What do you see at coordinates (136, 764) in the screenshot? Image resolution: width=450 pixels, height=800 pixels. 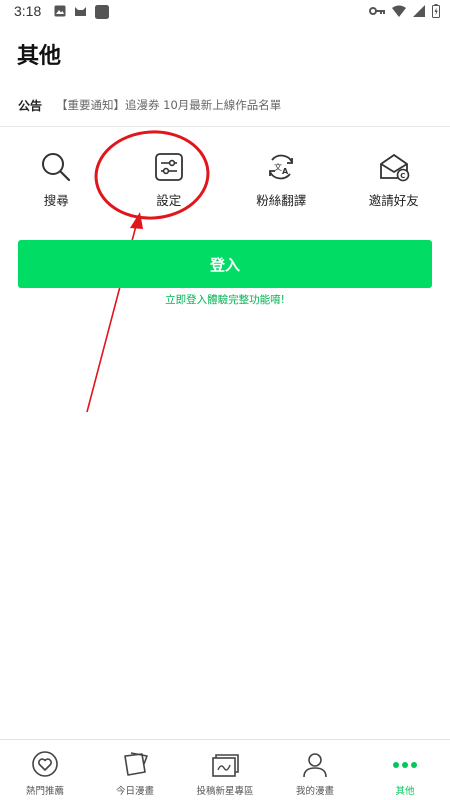 I see `pages-icon` at bounding box center [136, 764].